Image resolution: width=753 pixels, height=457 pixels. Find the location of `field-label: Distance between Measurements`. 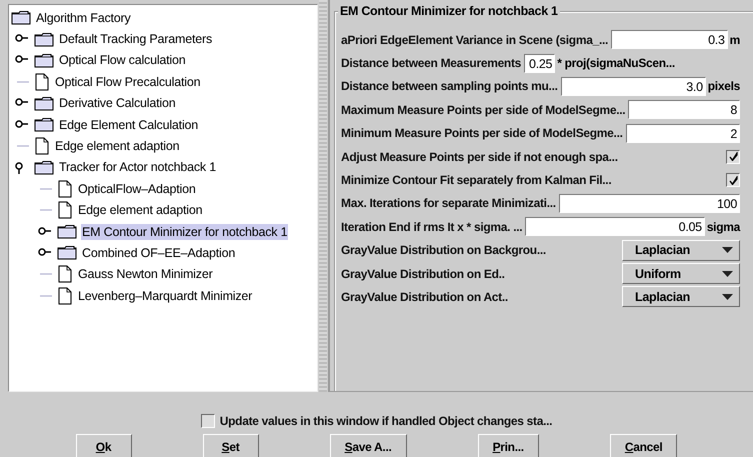

field-label: Distance between Measurements is located at coordinates (431, 63).